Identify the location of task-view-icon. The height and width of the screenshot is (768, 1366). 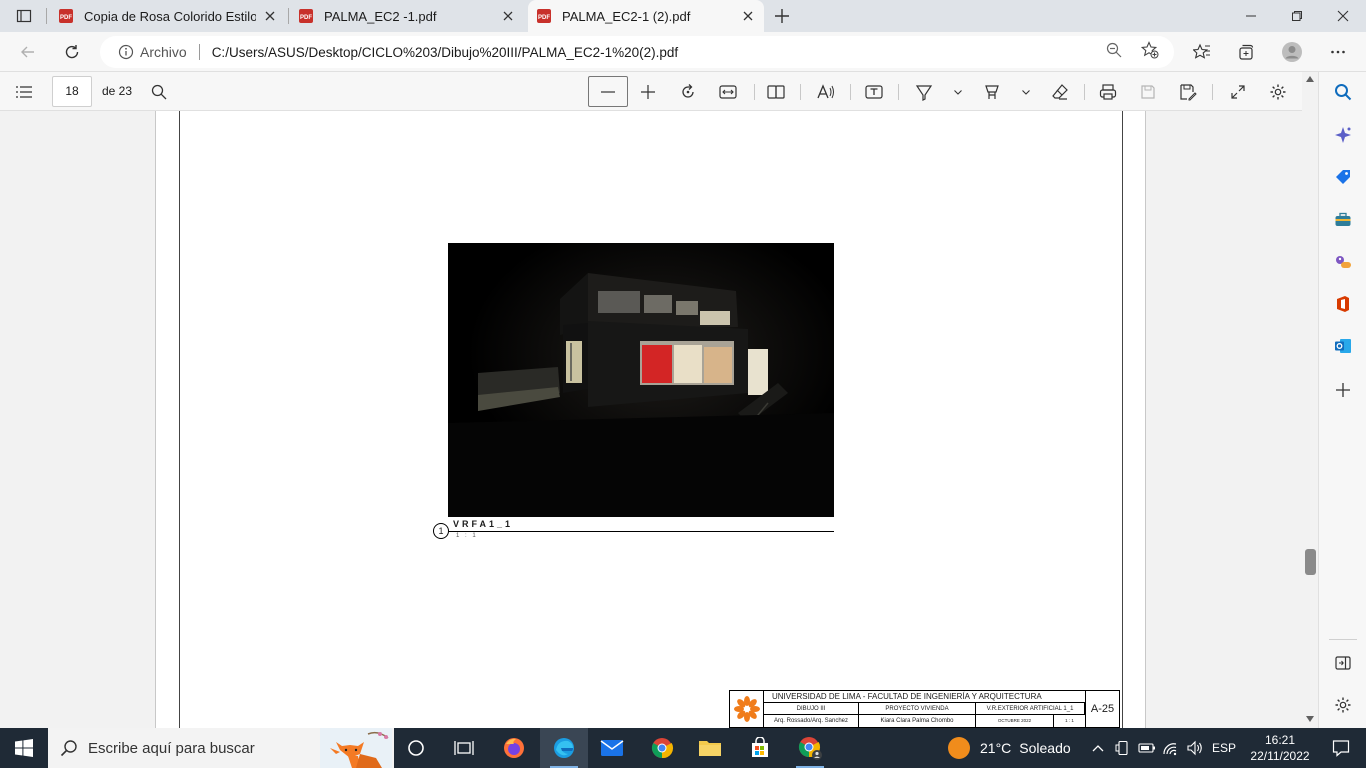
(464, 748).